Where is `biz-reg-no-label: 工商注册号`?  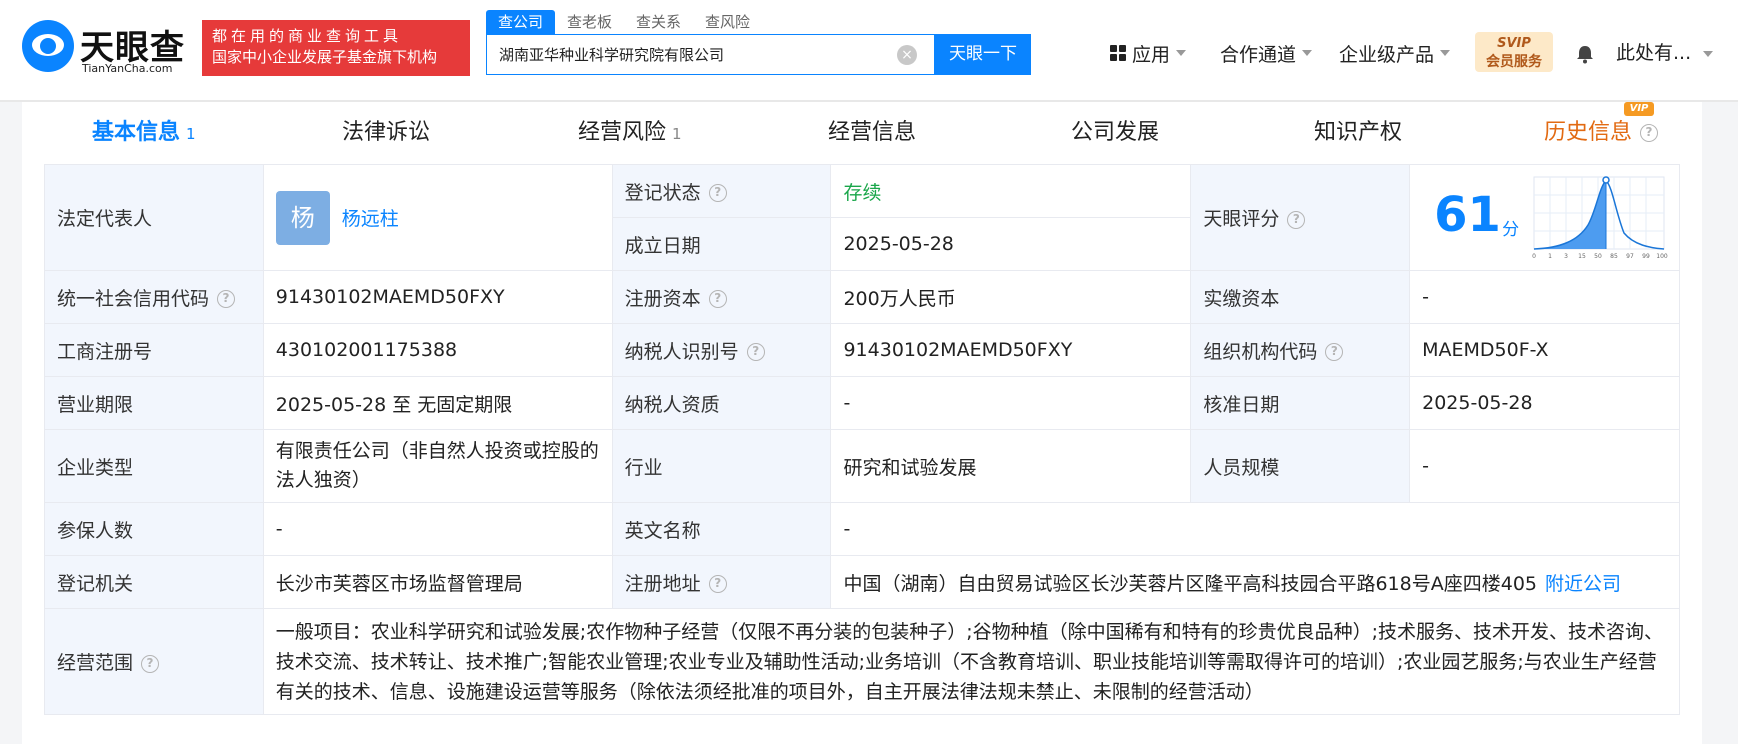 biz-reg-no-label: 工商注册号 is located at coordinates (154, 350).